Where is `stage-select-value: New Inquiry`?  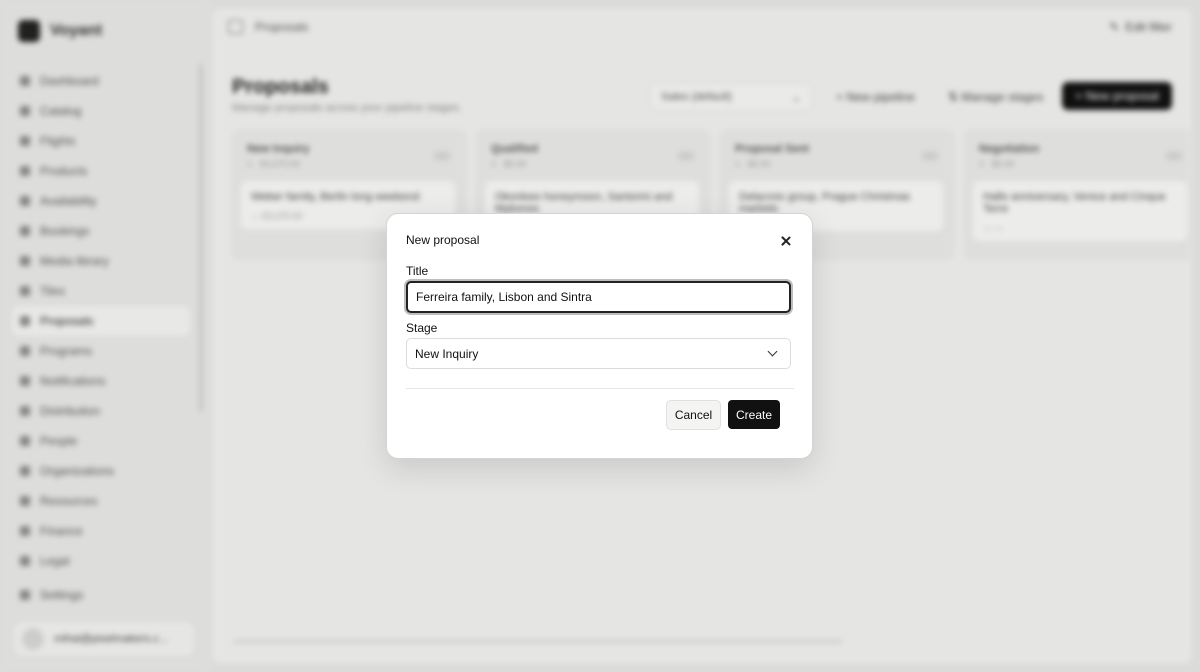 stage-select-value: New Inquiry is located at coordinates (447, 353).